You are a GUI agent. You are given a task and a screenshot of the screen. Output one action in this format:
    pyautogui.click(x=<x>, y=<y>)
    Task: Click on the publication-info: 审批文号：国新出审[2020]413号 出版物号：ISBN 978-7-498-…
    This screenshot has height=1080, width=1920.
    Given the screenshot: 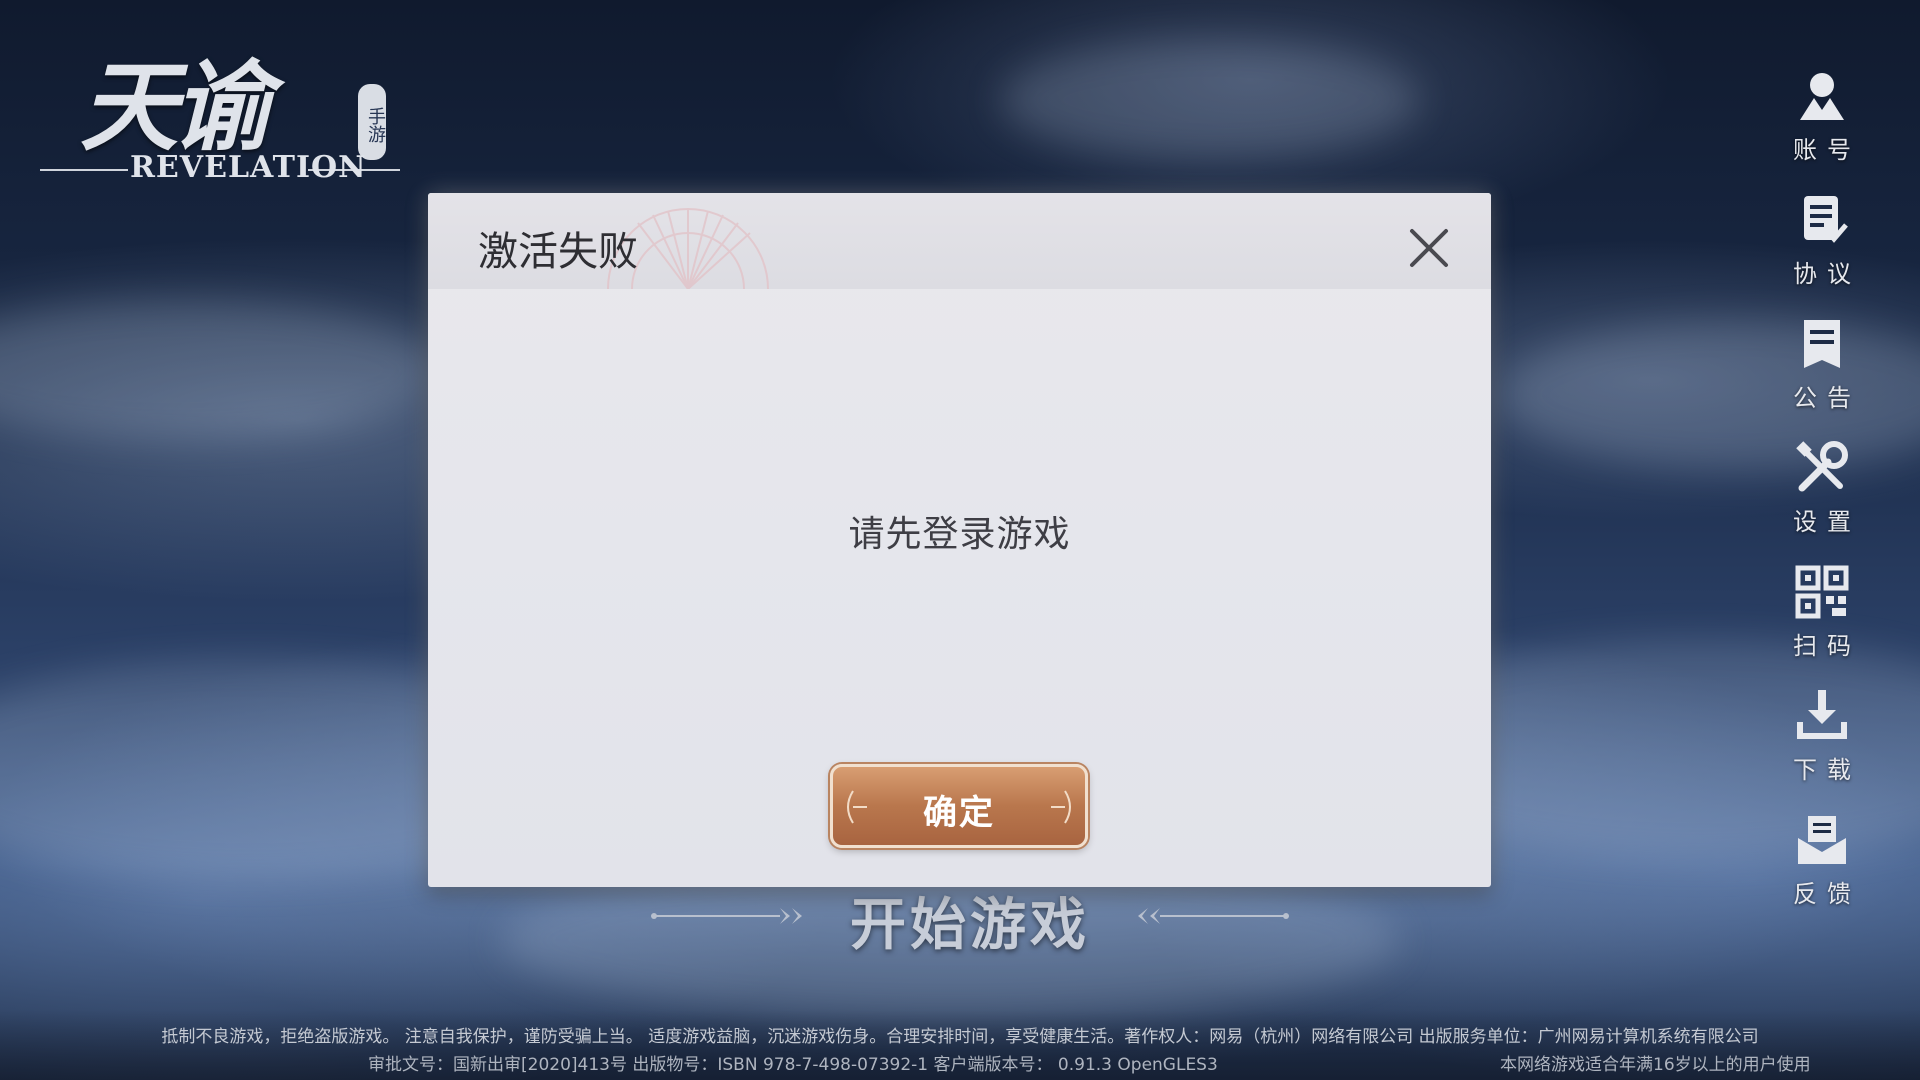 What is the action you would take?
    pyautogui.click(x=793, y=1065)
    